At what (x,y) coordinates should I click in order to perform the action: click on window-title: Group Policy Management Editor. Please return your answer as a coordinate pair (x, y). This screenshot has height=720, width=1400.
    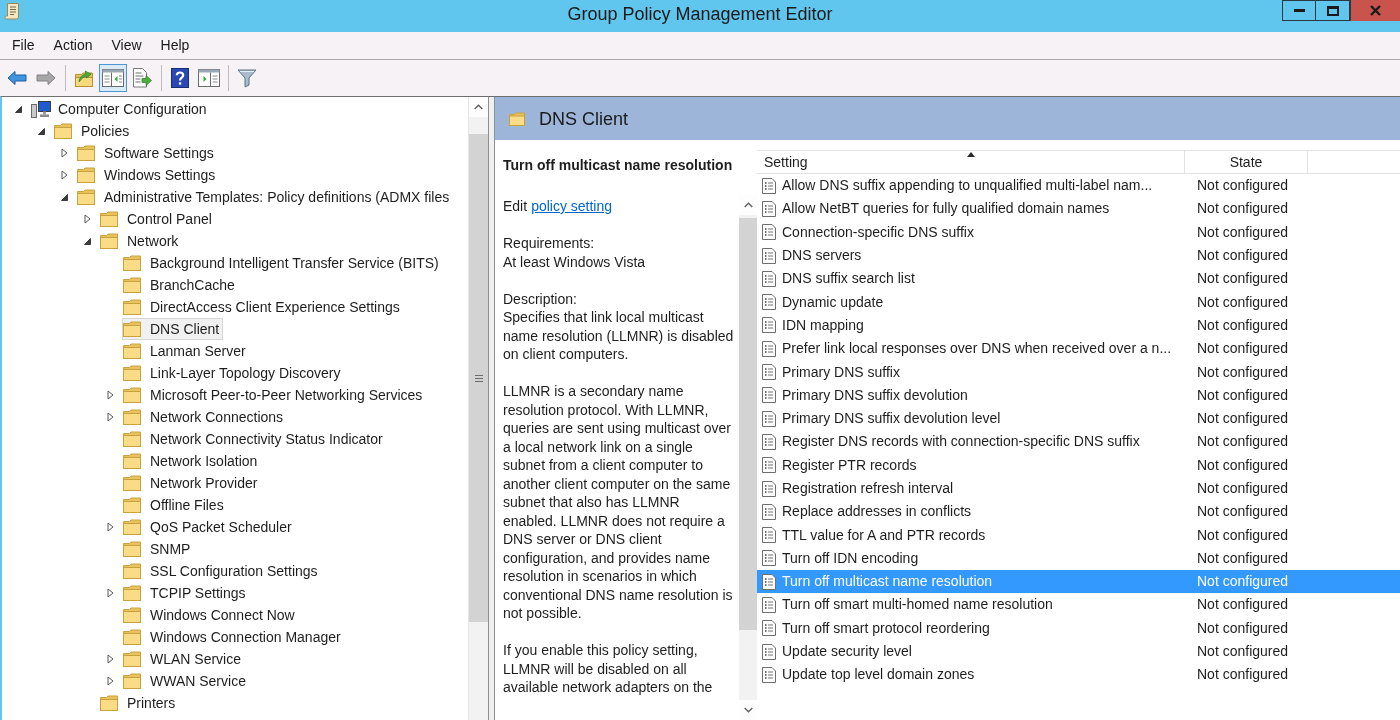
    Looking at the image, I should click on (700, 14).